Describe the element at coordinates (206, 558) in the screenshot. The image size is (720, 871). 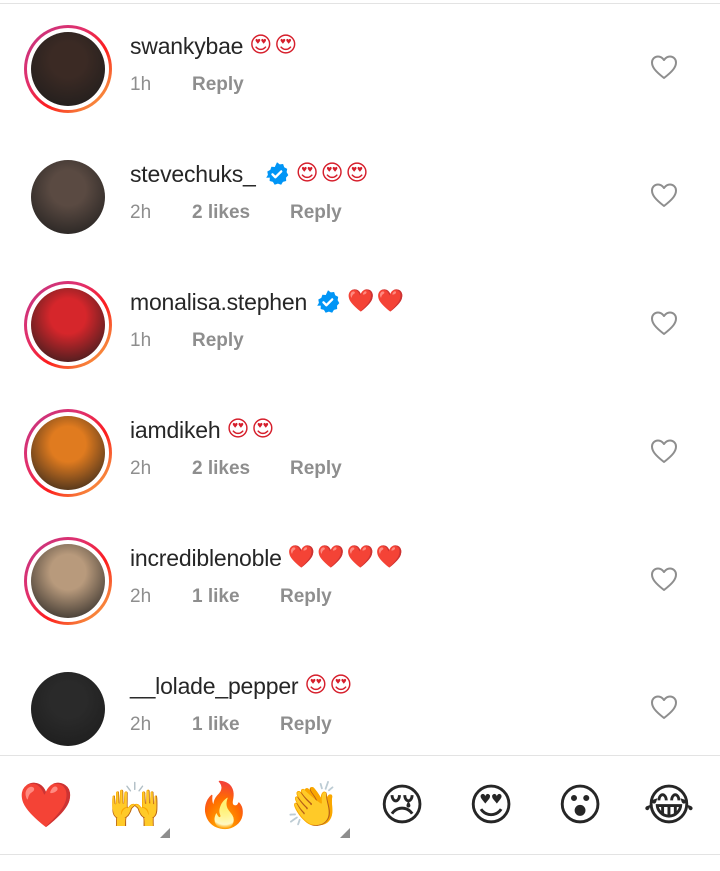
I see `username: incrediblenoble` at that location.